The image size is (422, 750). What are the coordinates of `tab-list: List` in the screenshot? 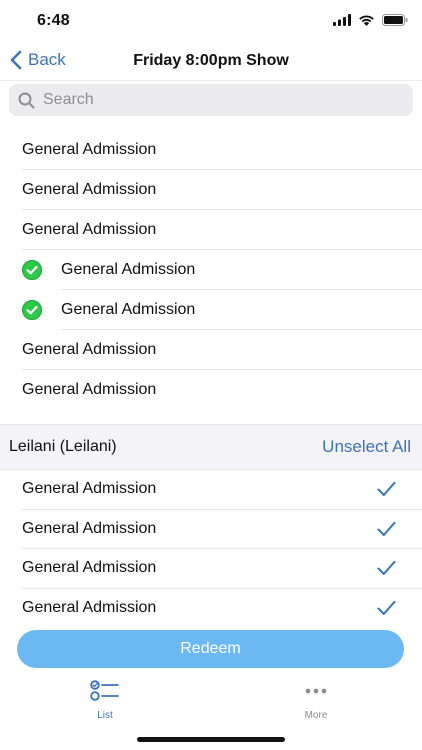 It's located at (105, 700).